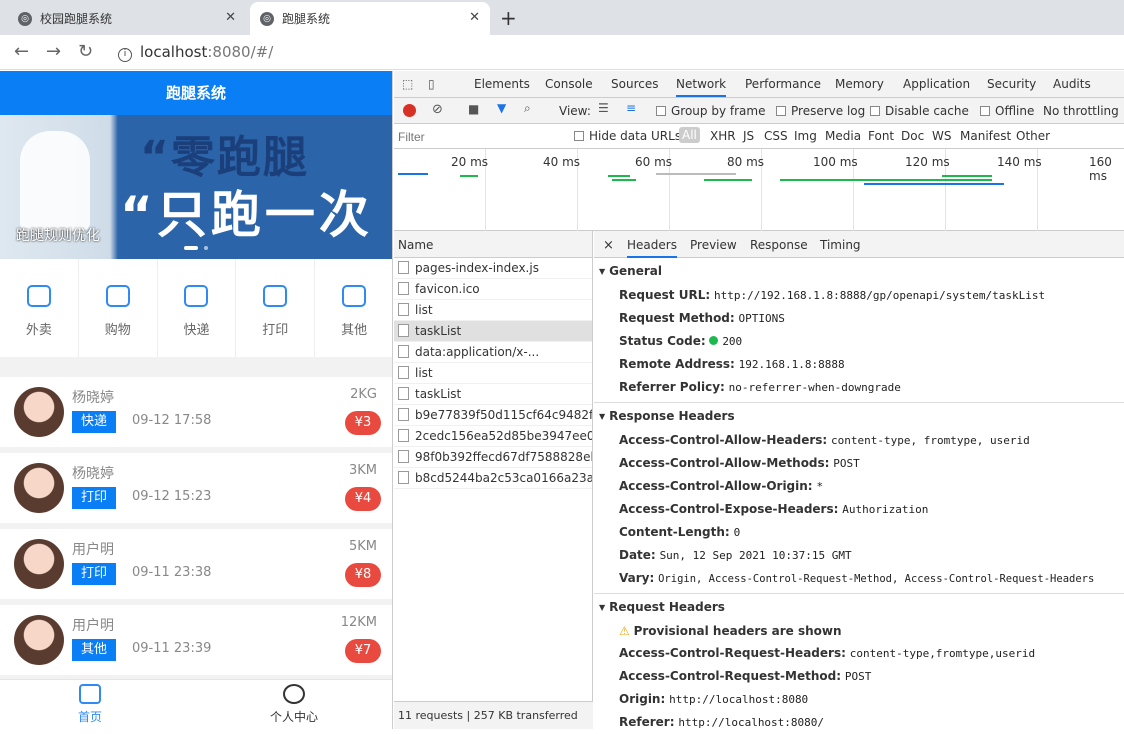 The image size is (1124, 734). Describe the element at coordinates (502, 84) in the screenshot. I see `tab-elements: Elements` at that location.